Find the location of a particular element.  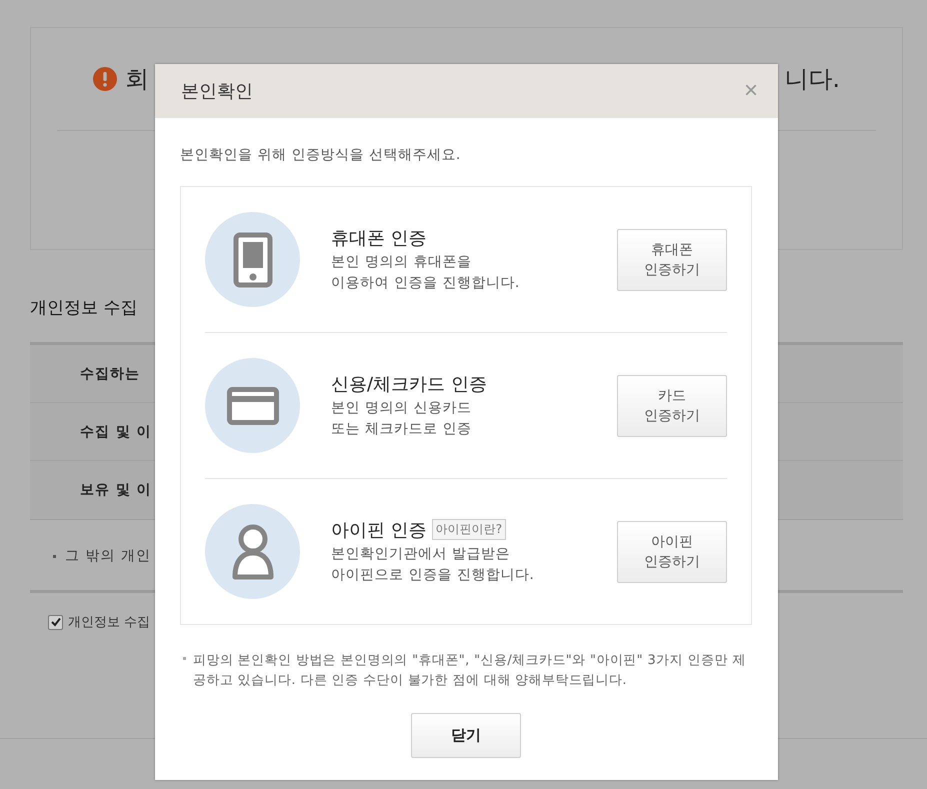

notice-heading: 니다. is located at coordinates (812, 79).